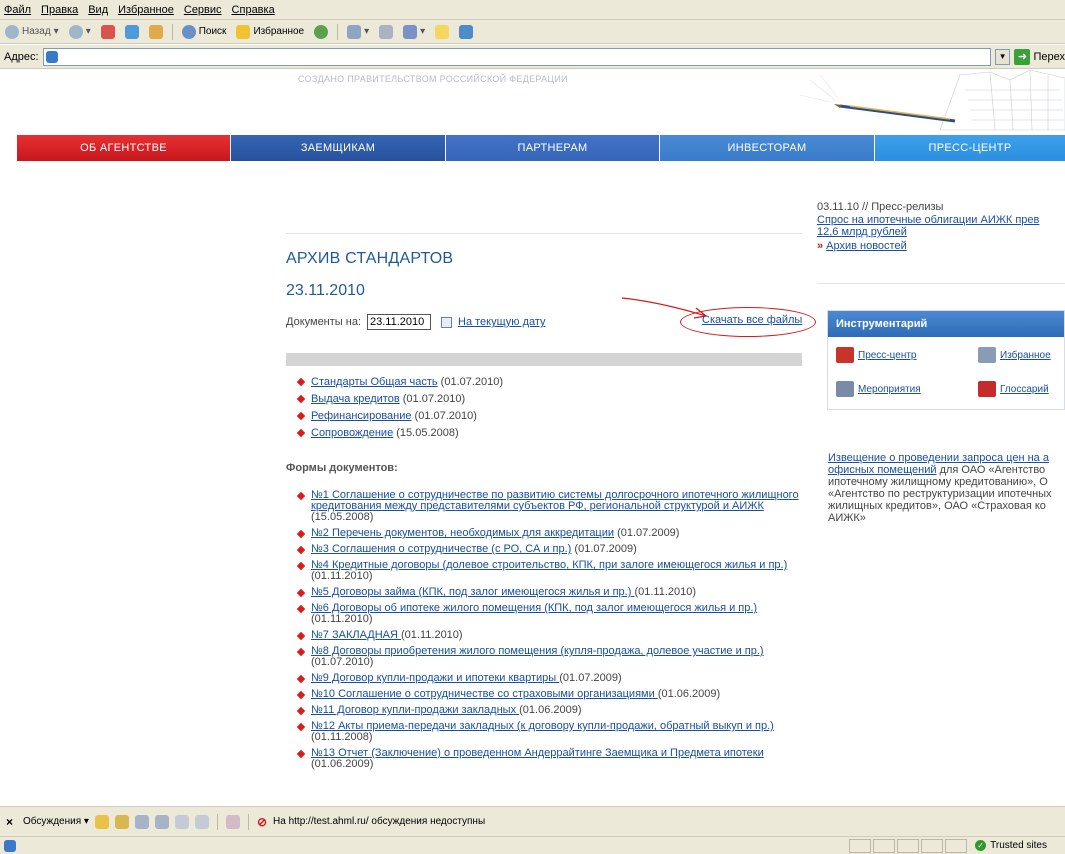  I want to click on standard-link: Сопровождение, so click(352, 433).